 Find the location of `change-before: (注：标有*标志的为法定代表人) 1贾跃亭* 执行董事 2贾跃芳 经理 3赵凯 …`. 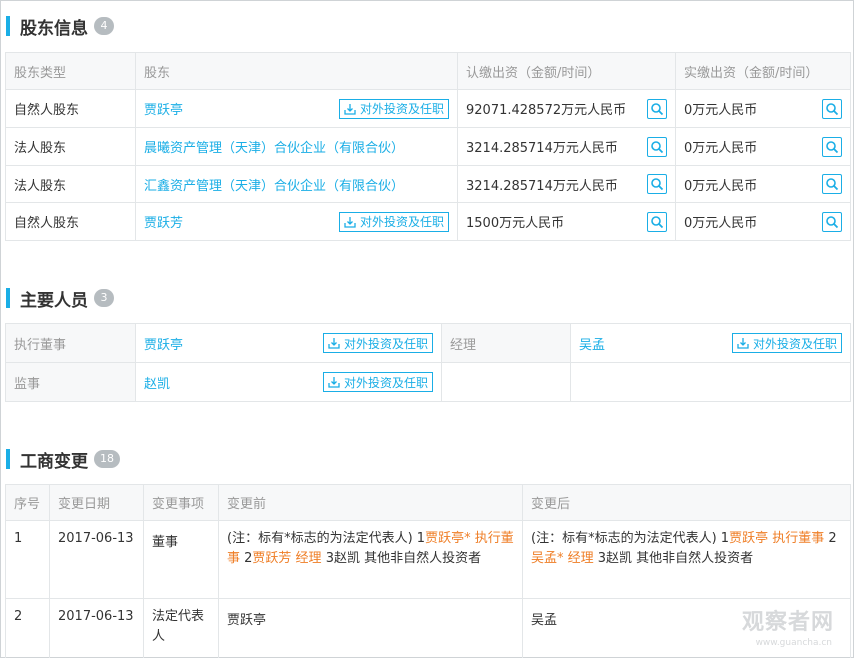

change-before: (注：标有*标志的为法定代表人) 1贾跃亭* 执行董事 2贾跃芳 经理 3赵凯 … is located at coordinates (370, 559).